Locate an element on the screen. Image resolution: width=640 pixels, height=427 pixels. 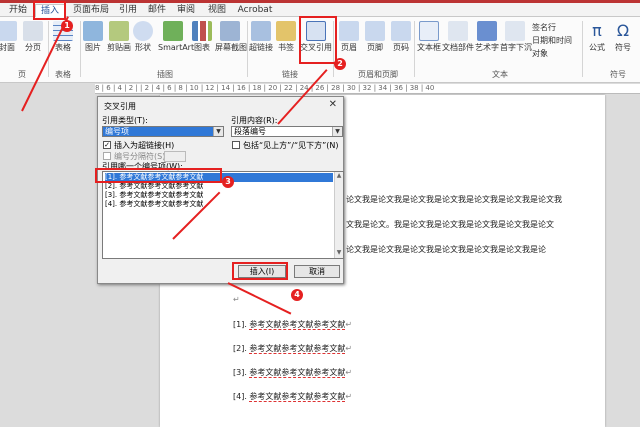
smartart-icon is located at coordinates (173, 31).